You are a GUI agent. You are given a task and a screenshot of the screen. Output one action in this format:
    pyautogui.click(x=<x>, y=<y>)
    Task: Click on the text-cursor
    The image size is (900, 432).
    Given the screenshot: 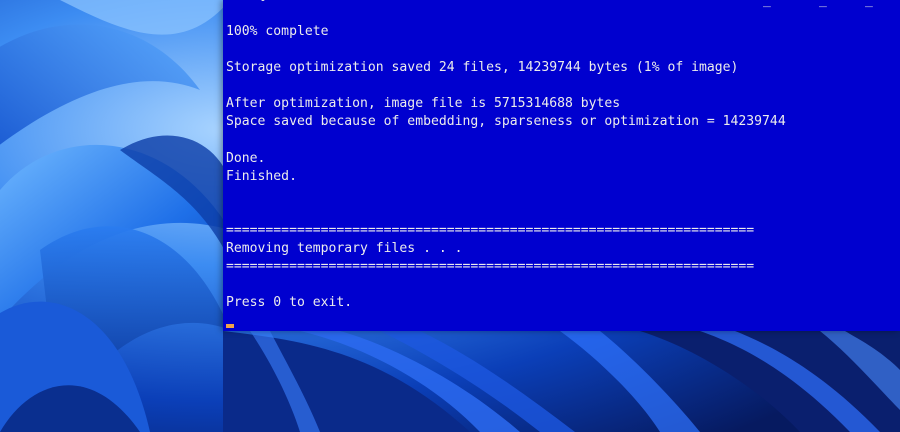 What is the action you would take?
    pyautogui.click(x=230, y=326)
    